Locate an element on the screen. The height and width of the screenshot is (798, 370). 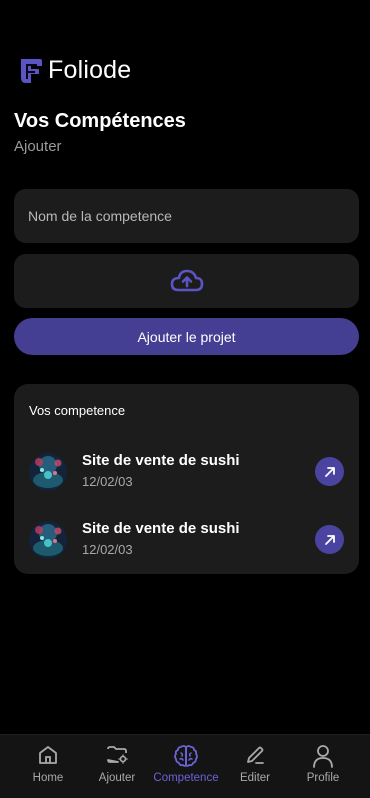
app-logo: Foliode is located at coordinates (74, 70).